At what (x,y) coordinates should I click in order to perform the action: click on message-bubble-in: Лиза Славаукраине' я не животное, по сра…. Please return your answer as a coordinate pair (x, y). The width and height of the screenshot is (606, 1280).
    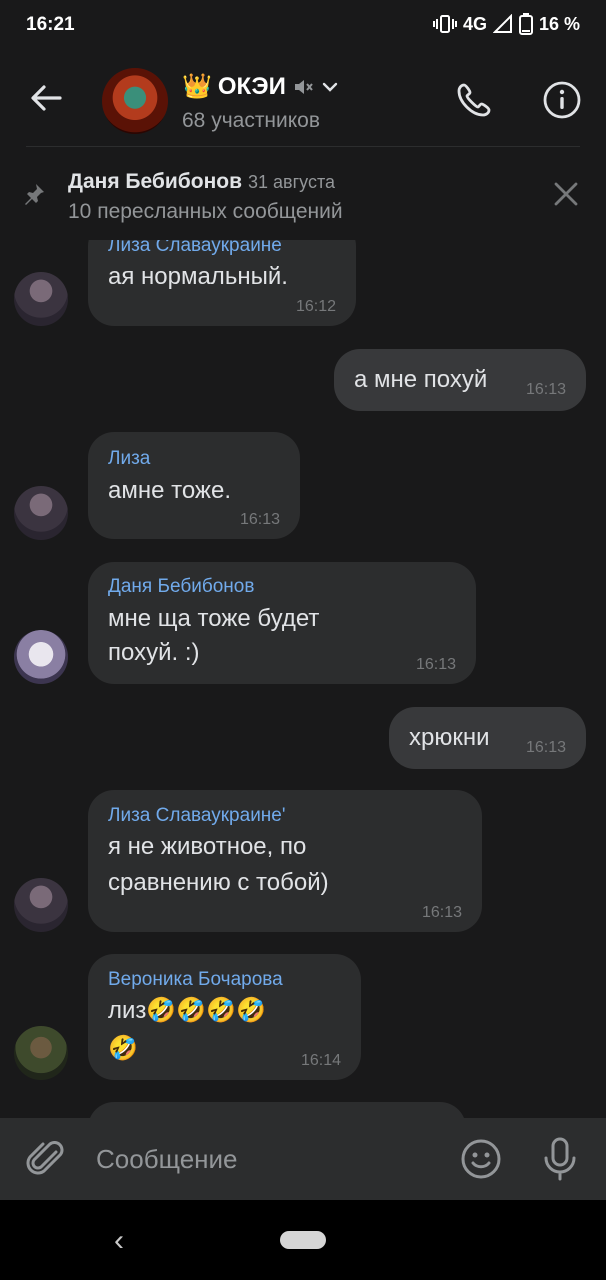
    Looking at the image, I should click on (285, 861).